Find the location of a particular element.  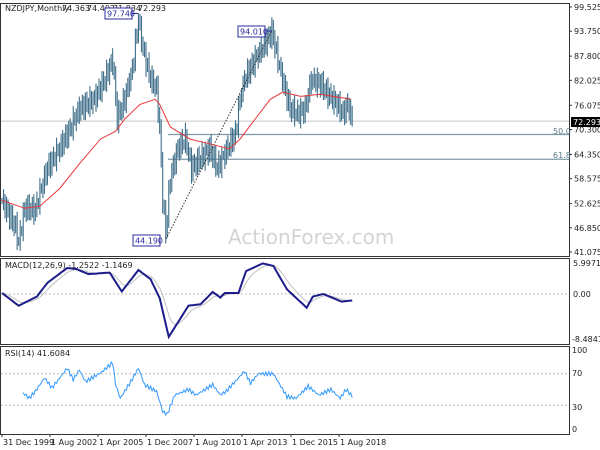

label-low-2008: 44.190 is located at coordinates (147, 240).